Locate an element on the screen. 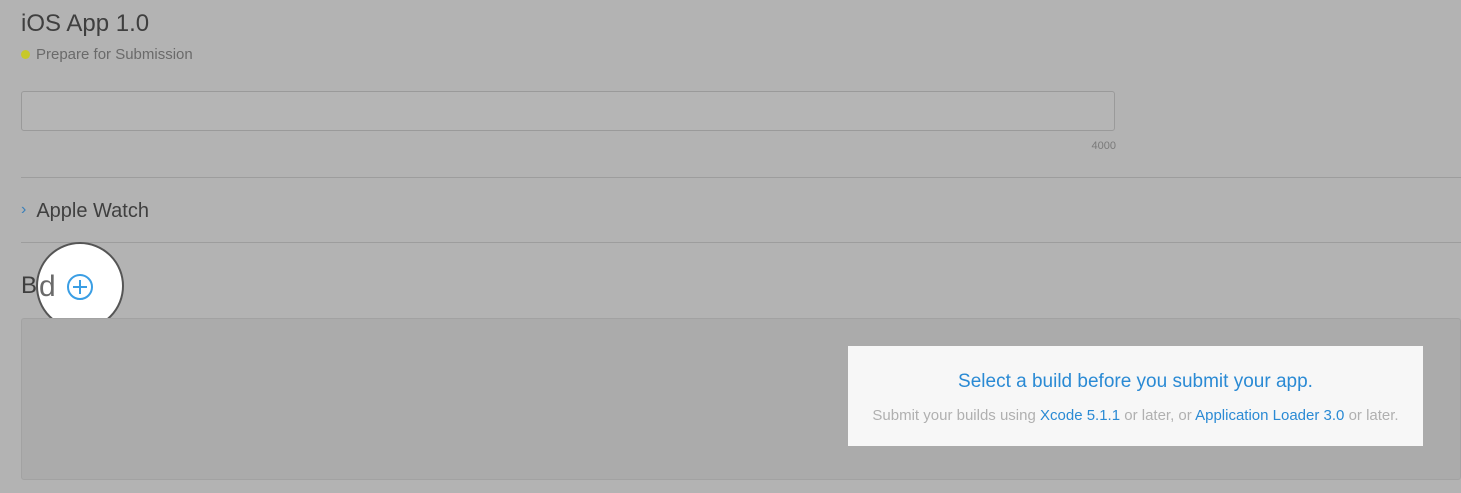 The width and height of the screenshot is (1461, 493). description-textarea is located at coordinates (568, 111).